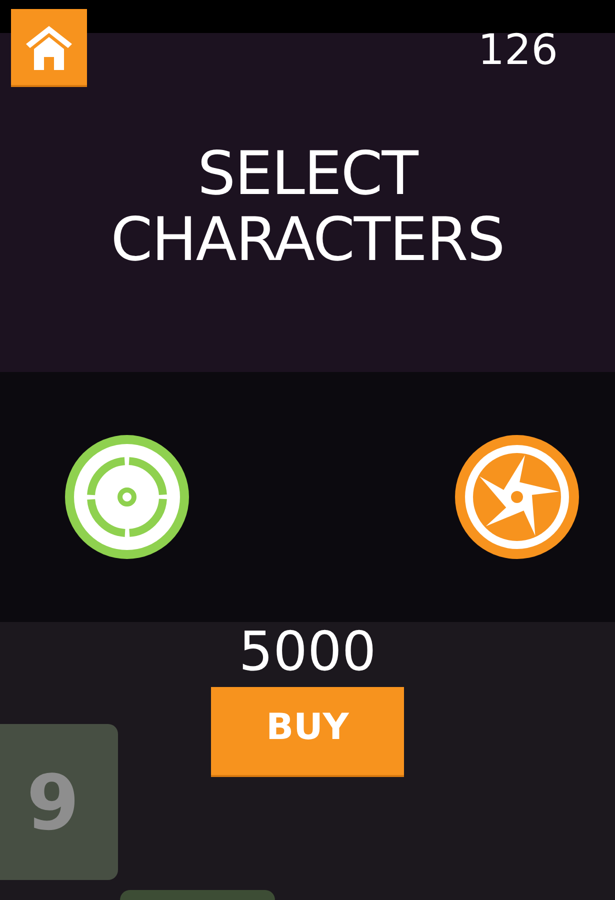 The width and height of the screenshot is (615, 900). Describe the element at coordinates (127, 497) in the screenshot. I see `target-character-icon` at that location.